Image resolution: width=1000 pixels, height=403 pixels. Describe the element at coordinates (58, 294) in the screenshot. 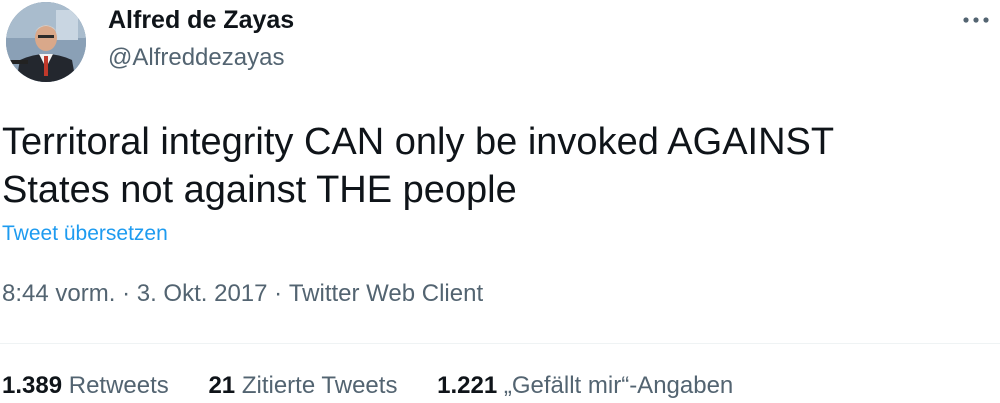

I see `tweet-time: 8:44 vorm.` at that location.